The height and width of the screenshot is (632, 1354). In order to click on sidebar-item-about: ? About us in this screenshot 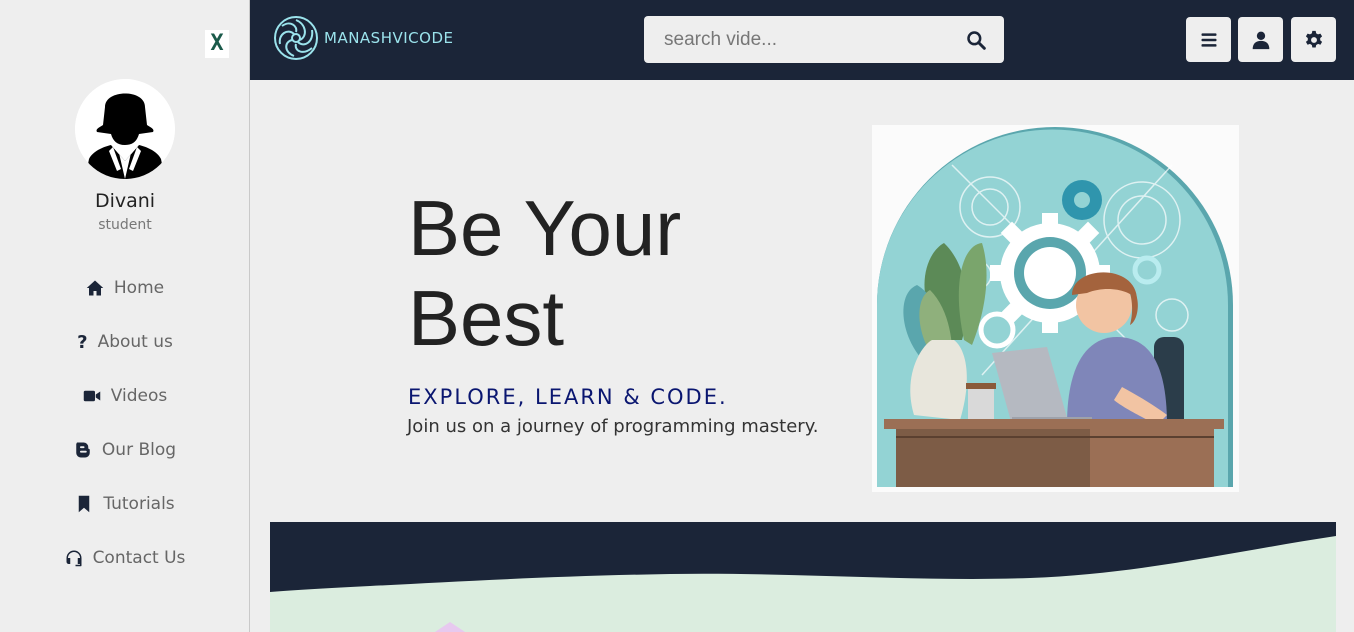, I will do `click(125, 342)`.